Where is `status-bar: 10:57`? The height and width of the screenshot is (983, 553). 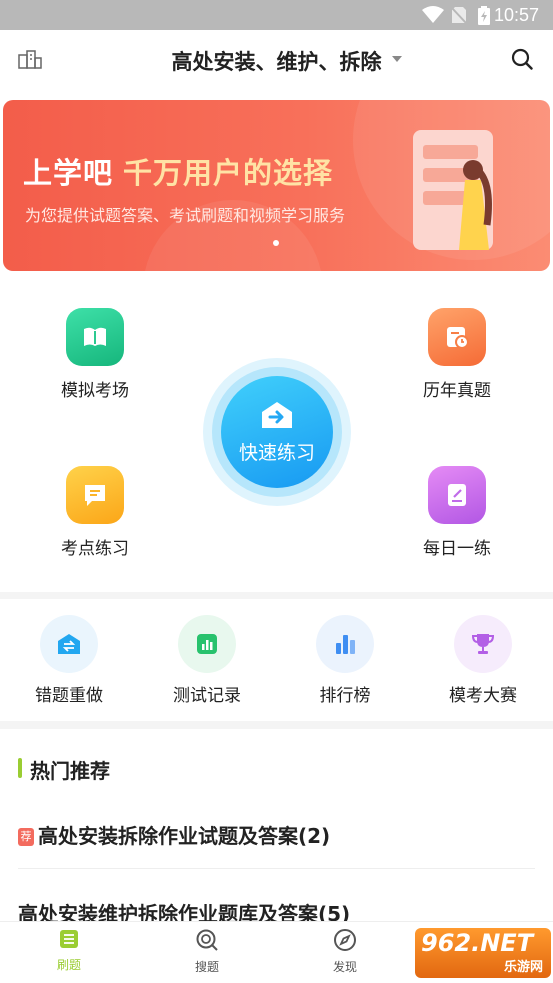 status-bar: 10:57 is located at coordinates (276, 15).